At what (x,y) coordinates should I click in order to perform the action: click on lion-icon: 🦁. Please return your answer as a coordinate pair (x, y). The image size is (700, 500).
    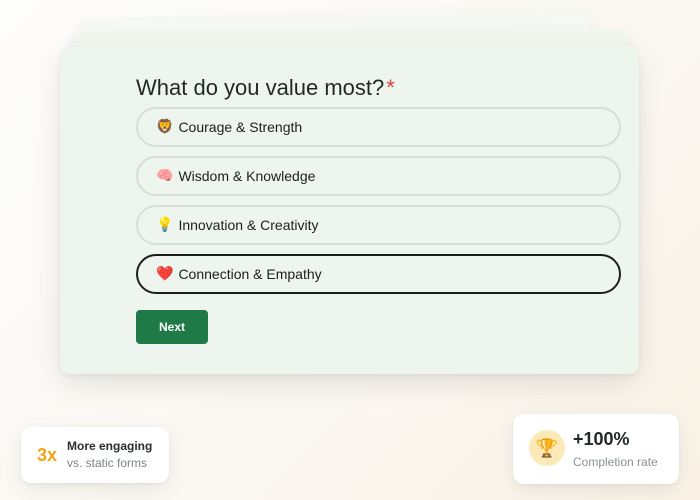
    Looking at the image, I should click on (165, 127).